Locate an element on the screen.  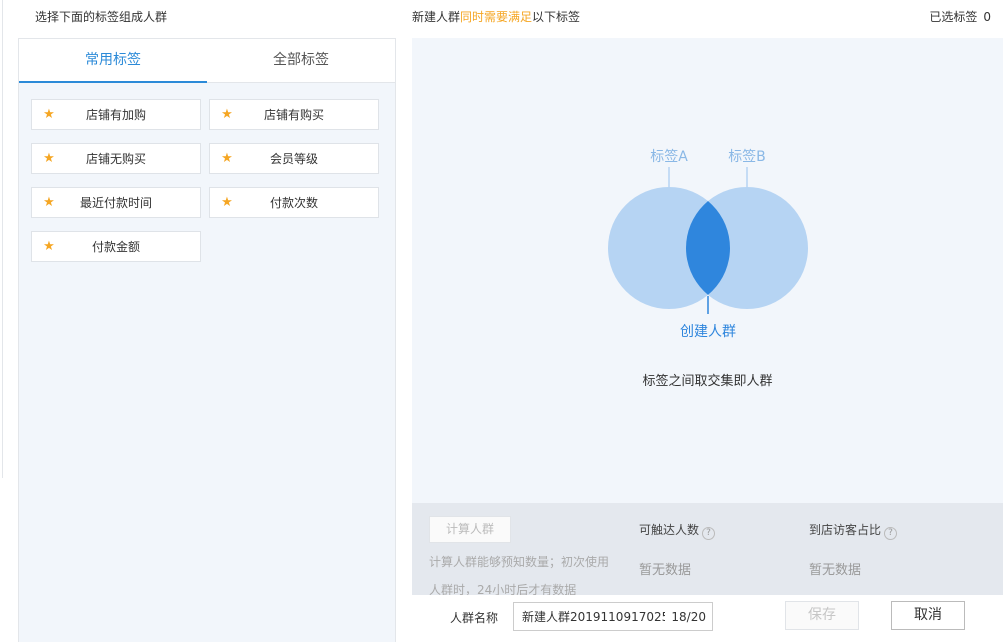
tag-item: ★ 付款次数 is located at coordinates (294, 202).